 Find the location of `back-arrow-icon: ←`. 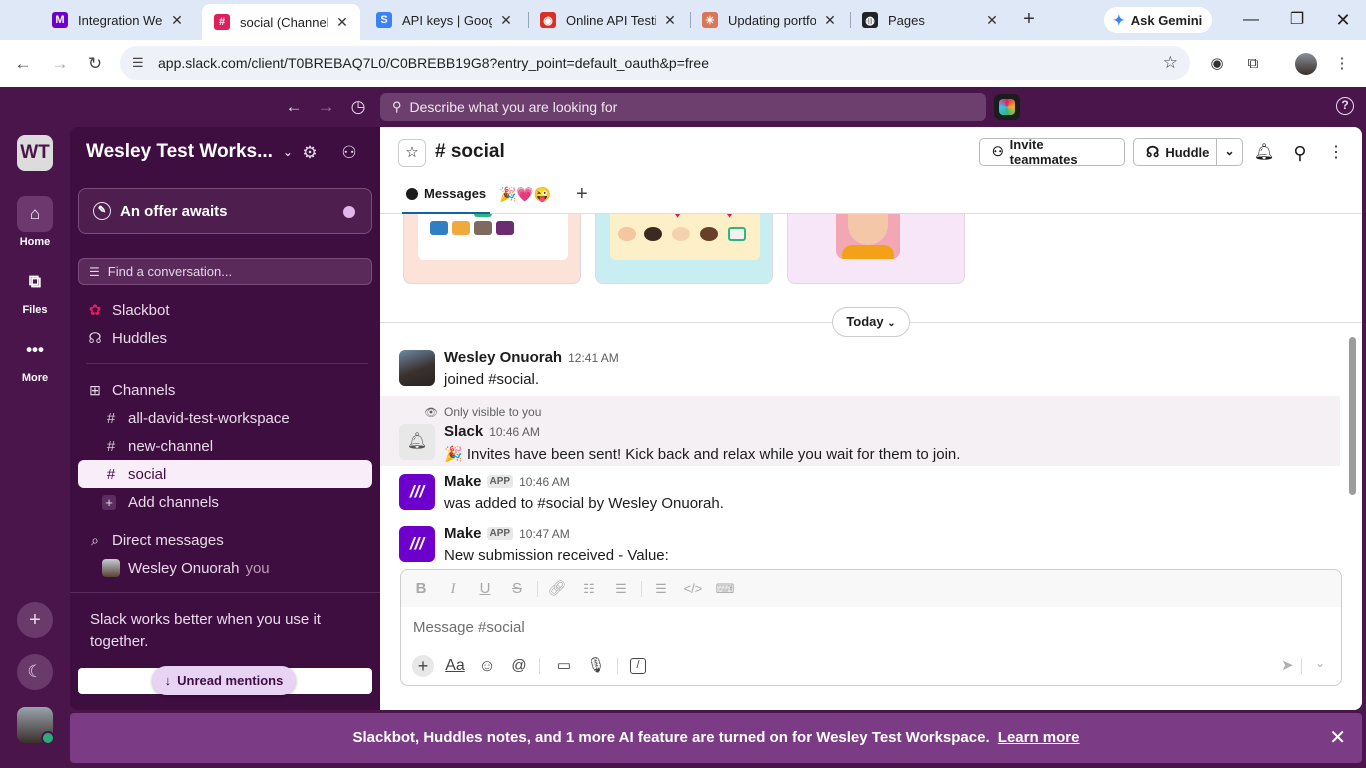

back-arrow-icon: ← is located at coordinates (23, 64).